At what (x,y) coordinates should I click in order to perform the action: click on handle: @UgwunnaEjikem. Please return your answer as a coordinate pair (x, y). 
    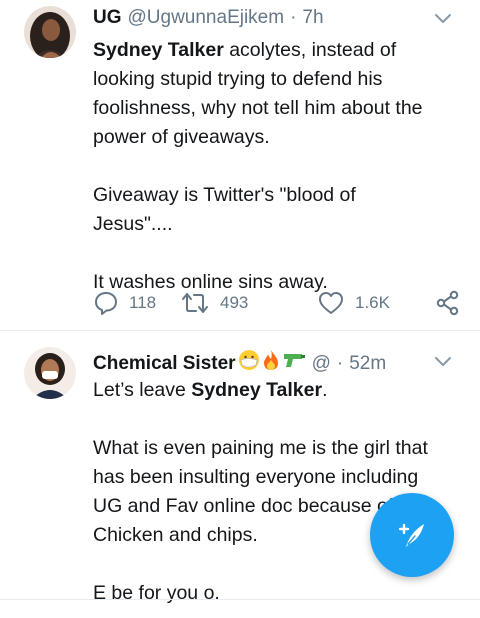
    Looking at the image, I should click on (206, 18).